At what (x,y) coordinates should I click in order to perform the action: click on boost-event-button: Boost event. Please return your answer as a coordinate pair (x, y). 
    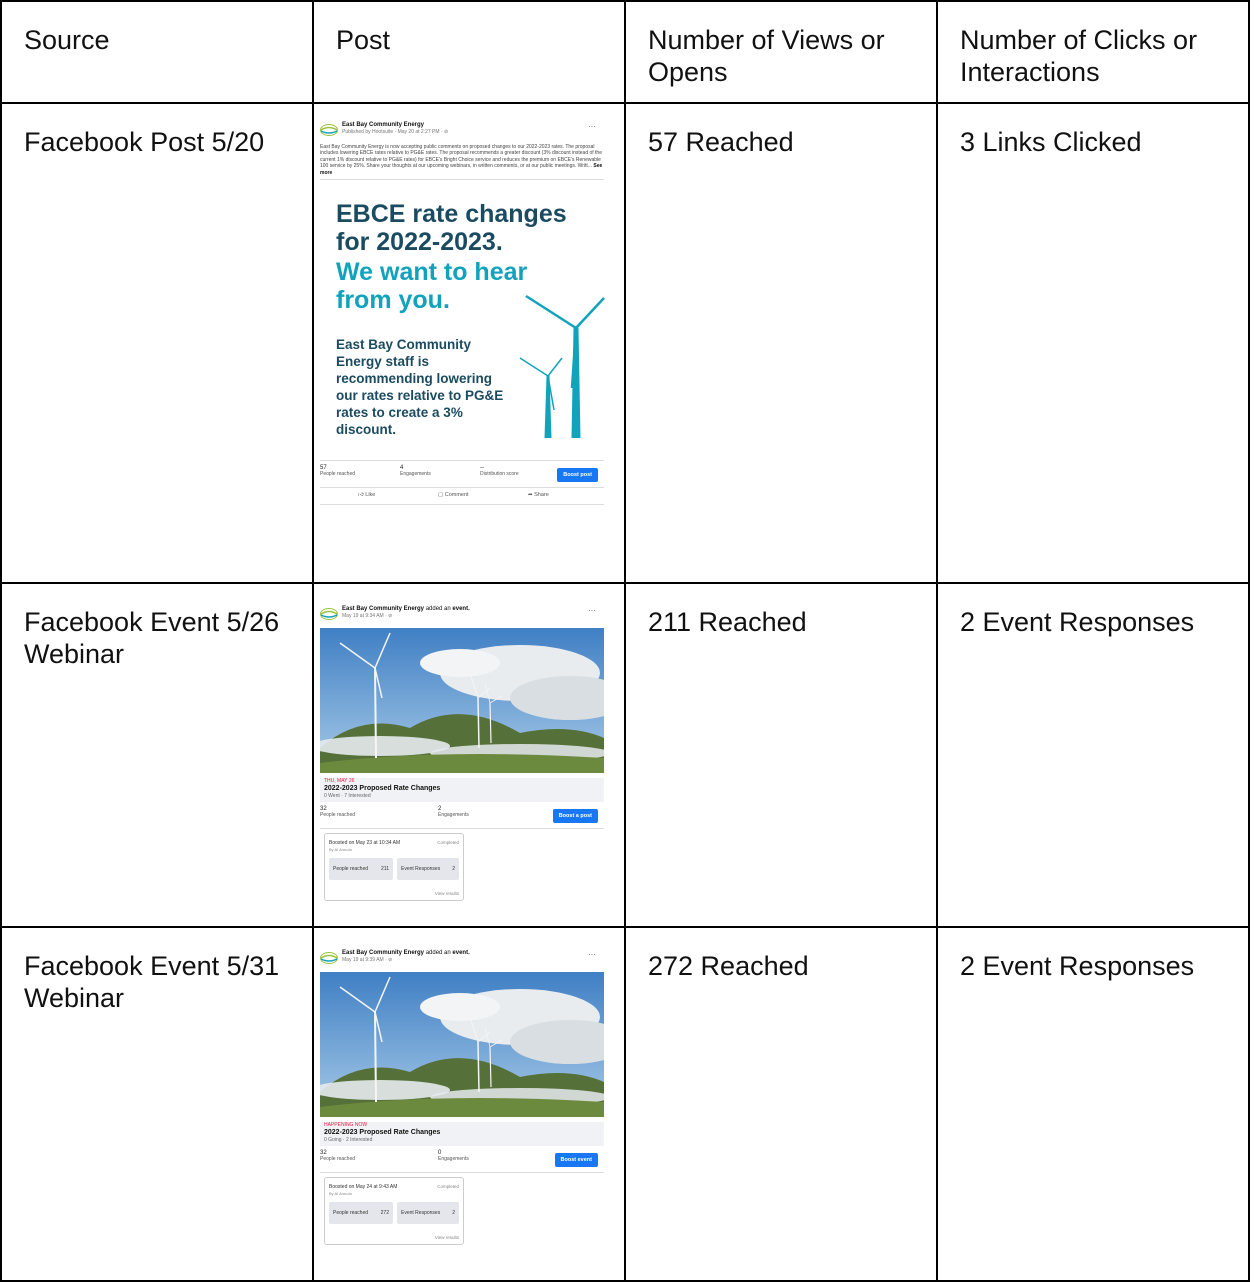
    Looking at the image, I should click on (576, 1160).